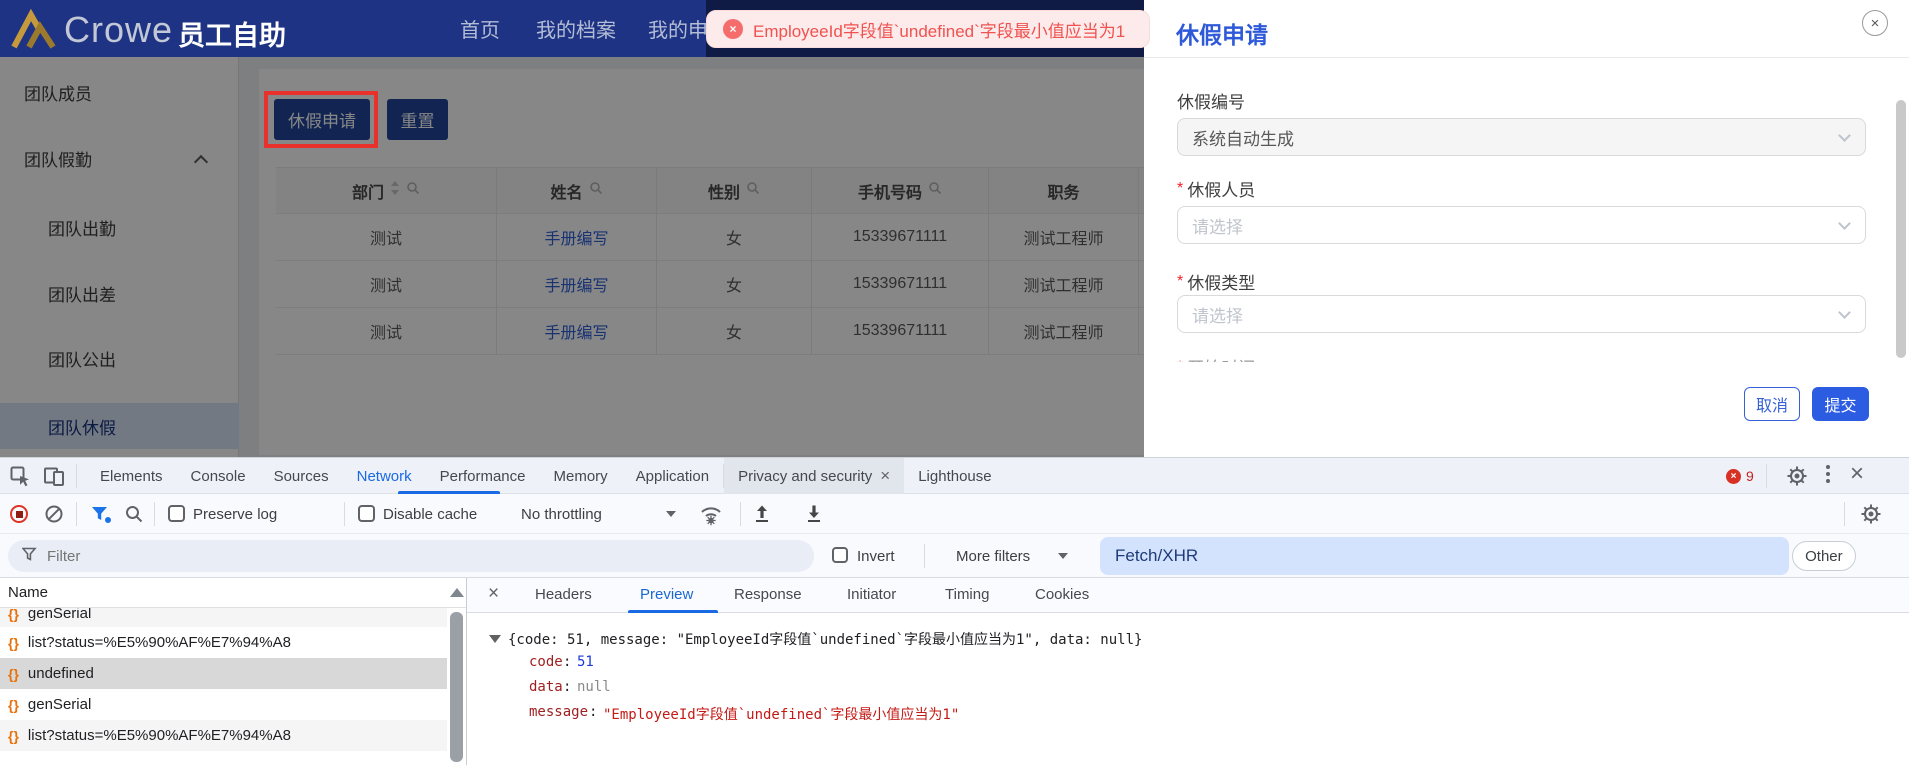  I want to click on request-list-header: Name, so click(233, 593).